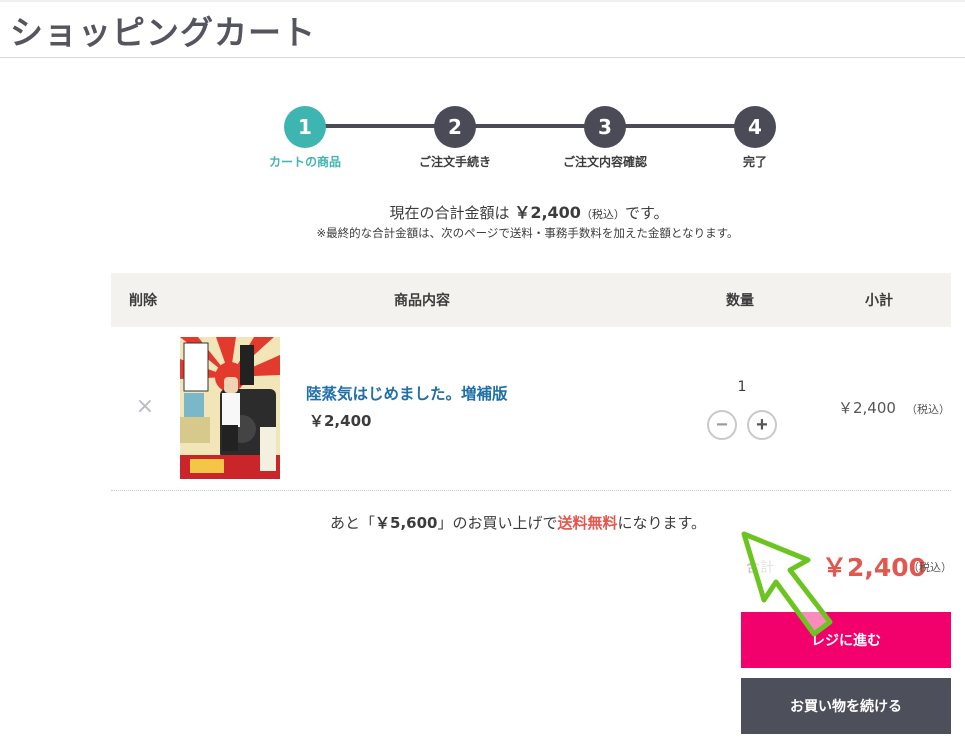 Image resolution: width=965 pixels, height=749 pixels. Describe the element at coordinates (406, 523) in the screenshot. I see `shipping-remaining-amount: ￥5,600` at that location.